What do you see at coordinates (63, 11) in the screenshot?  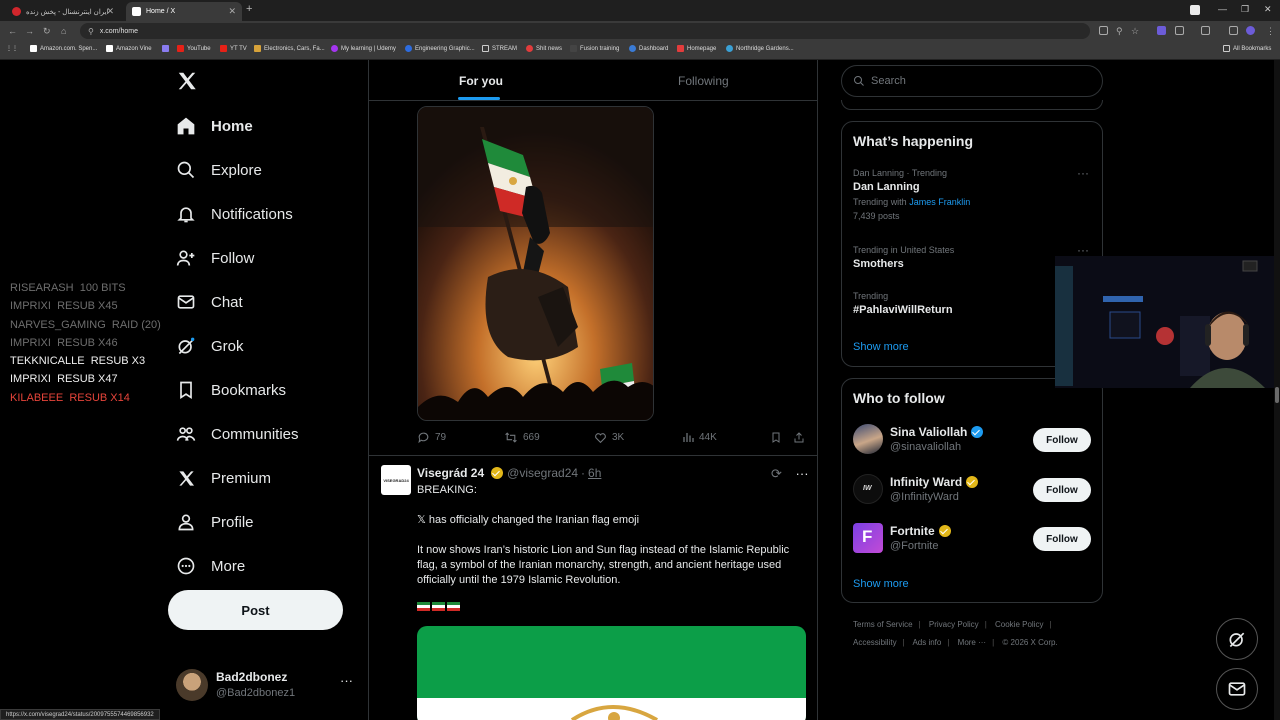 I see `browser-tab-iran-international: ایران اینترنشنال - پخش زنده ✕` at bounding box center [63, 11].